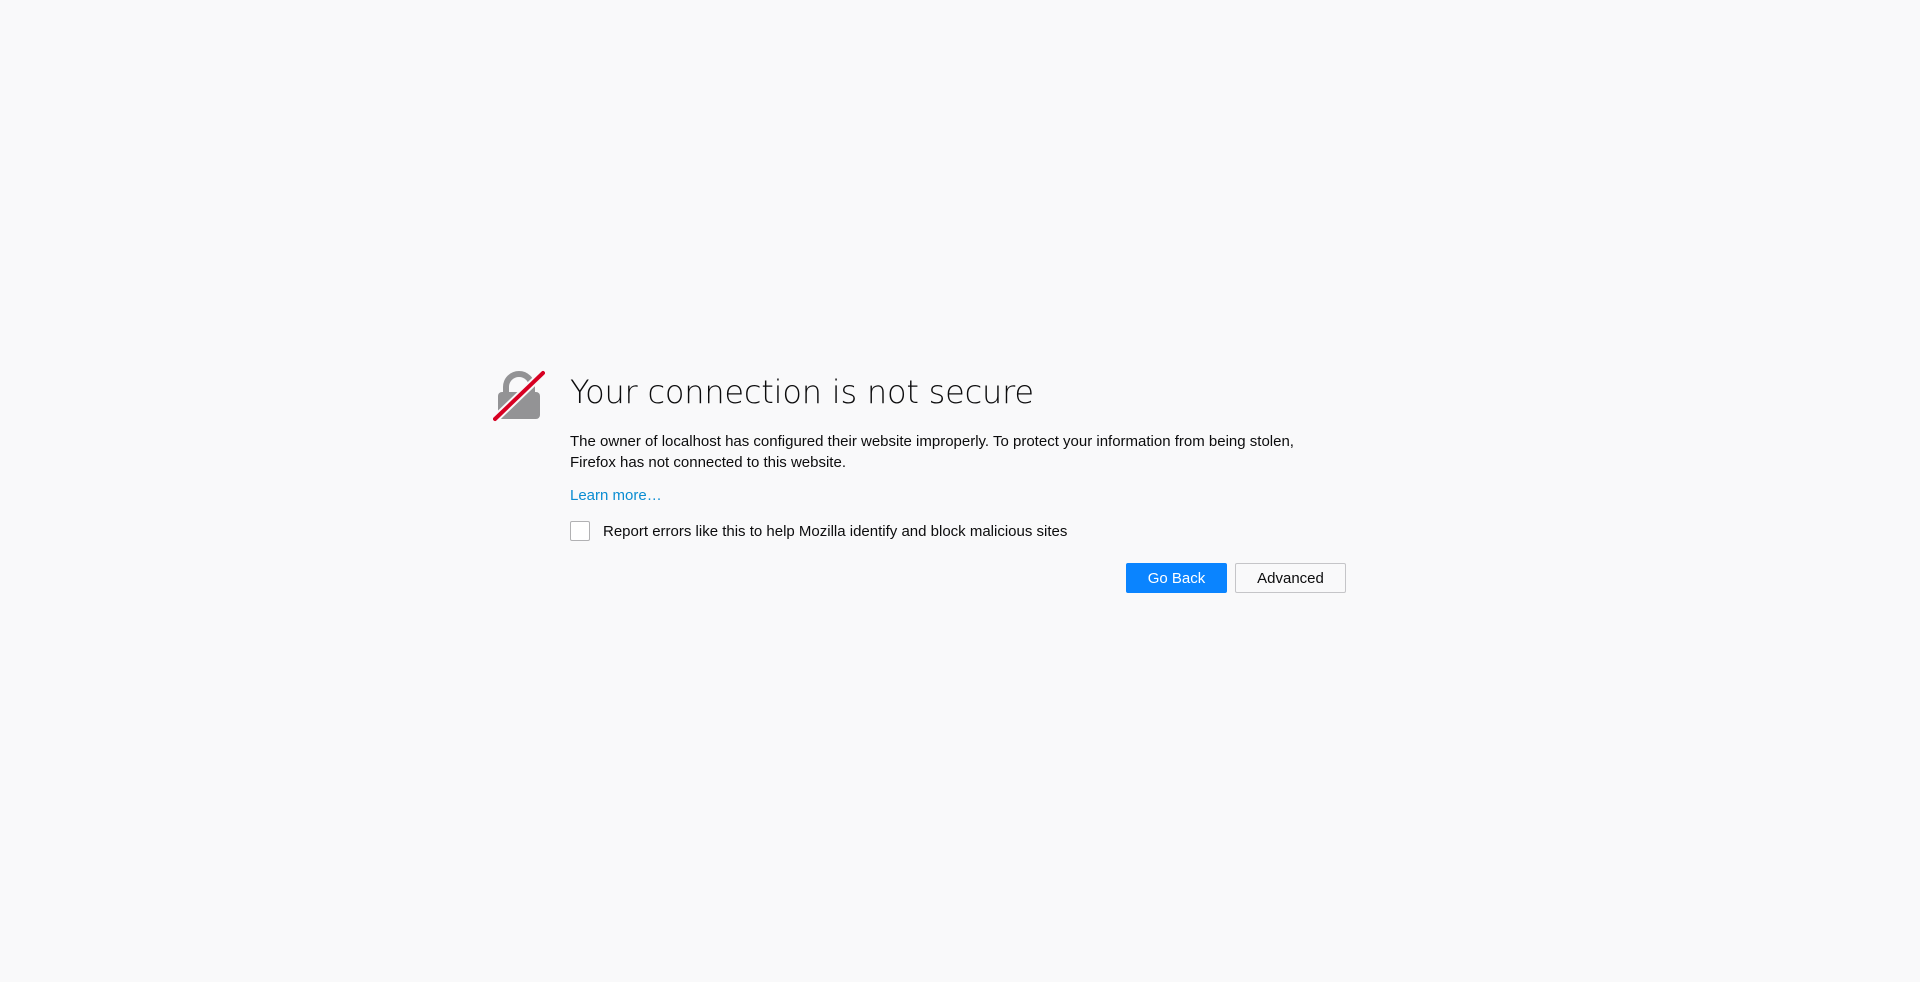  What do you see at coordinates (802, 392) in the screenshot?
I see `page-title: Your connection is not secure` at bounding box center [802, 392].